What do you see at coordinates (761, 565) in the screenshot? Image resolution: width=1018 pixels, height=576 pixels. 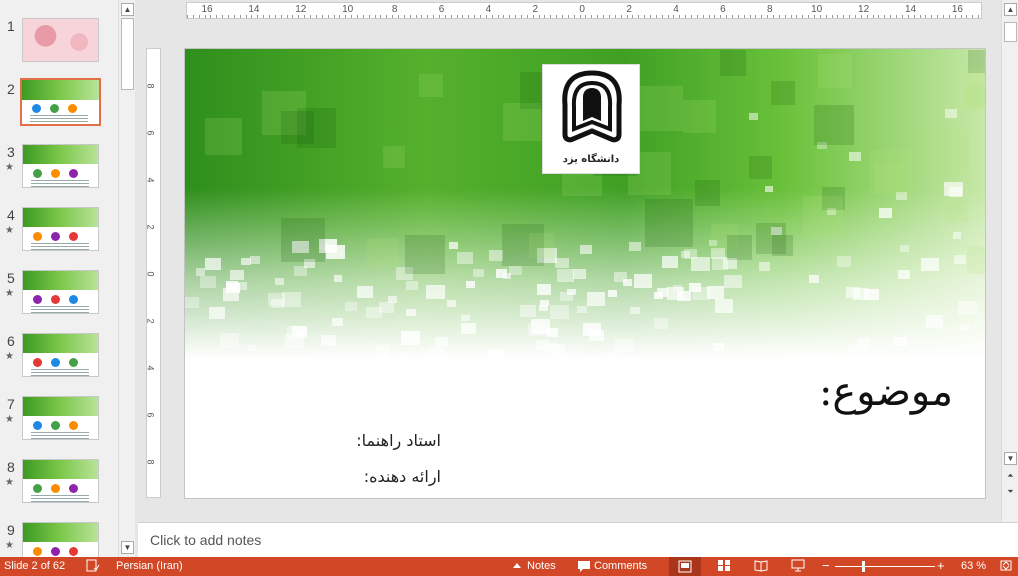 I see `reading-view-icon` at bounding box center [761, 565].